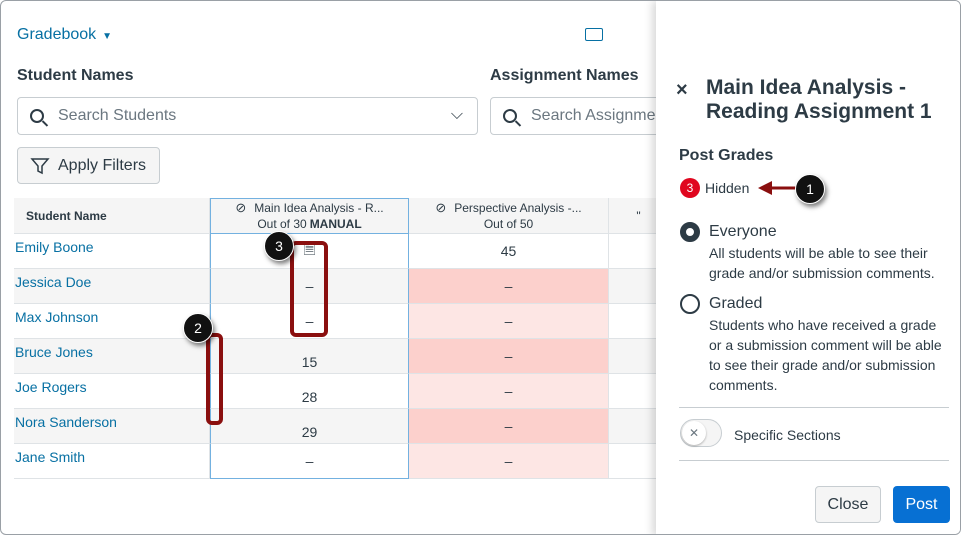 The width and height of the screenshot is (961, 535). What do you see at coordinates (112, 461) in the screenshot?
I see `student-name-link: Jane Smith` at bounding box center [112, 461].